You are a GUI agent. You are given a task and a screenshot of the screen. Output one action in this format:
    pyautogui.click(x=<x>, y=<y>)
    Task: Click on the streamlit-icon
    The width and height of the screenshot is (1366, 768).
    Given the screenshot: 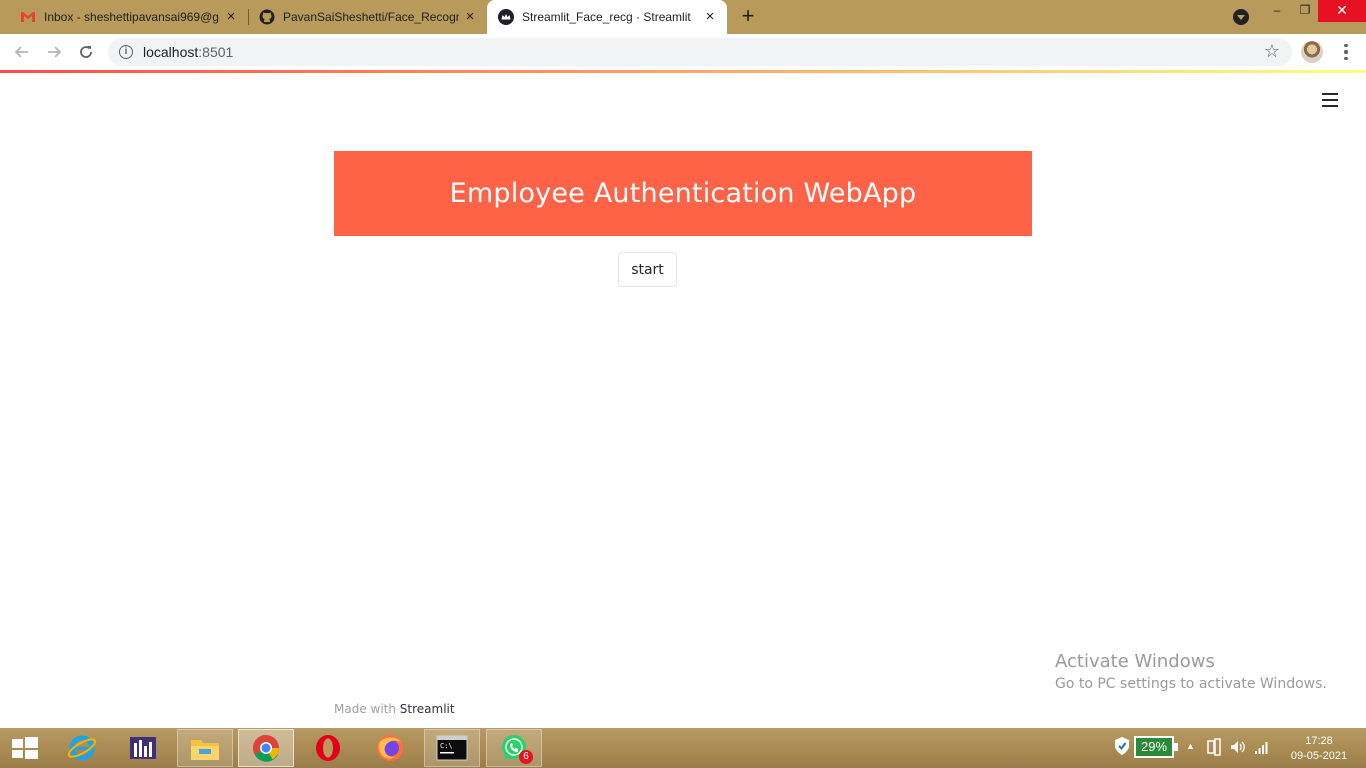 What is the action you would take?
    pyautogui.click(x=506, y=17)
    